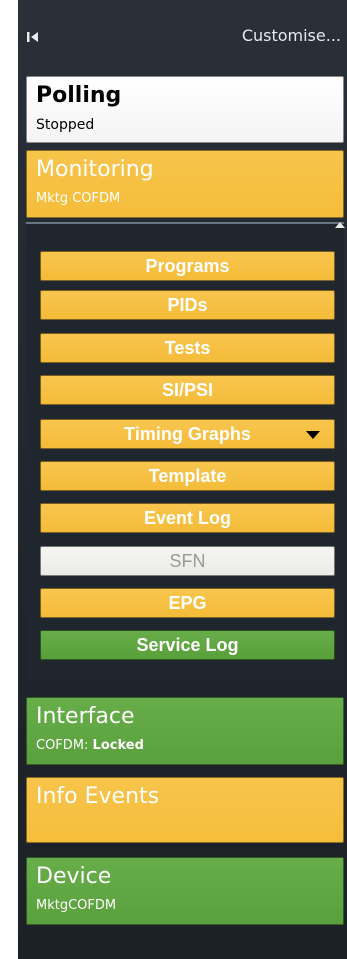 This screenshot has width=347, height=959. What do you see at coordinates (185, 731) in the screenshot?
I see `interface-section: Interface COFDM: Locked` at bounding box center [185, 731].